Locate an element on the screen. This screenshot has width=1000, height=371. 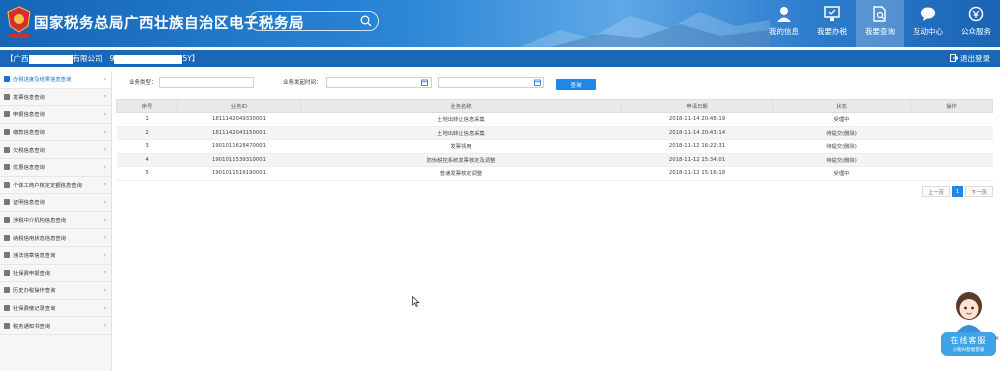
sidebar-item: 社保费缴记录查询 › is located at coordinates (55, 309).